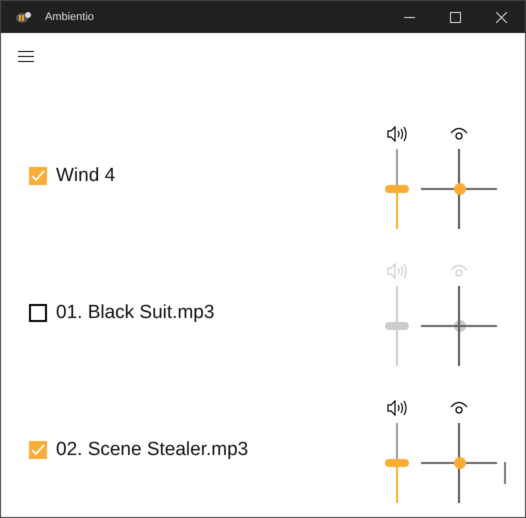 The image size is (526, 518). What do you see at coordinates (505, 473) in the screenshot?
I see `scrollbar` at bounding box center [505, 473].